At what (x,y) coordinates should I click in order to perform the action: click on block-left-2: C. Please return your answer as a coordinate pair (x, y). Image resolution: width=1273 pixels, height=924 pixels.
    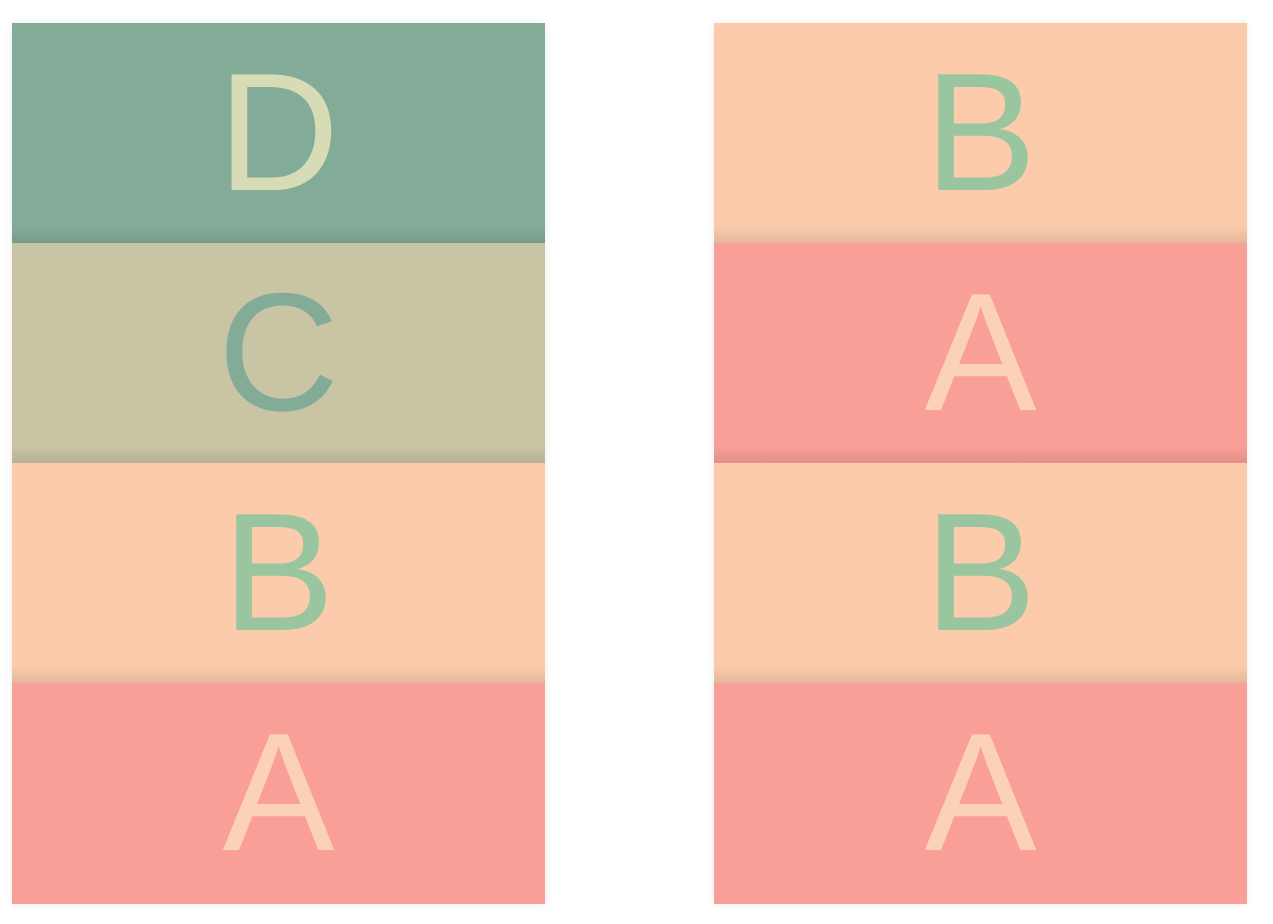
    Looking at the image, I should click on (278, 353).